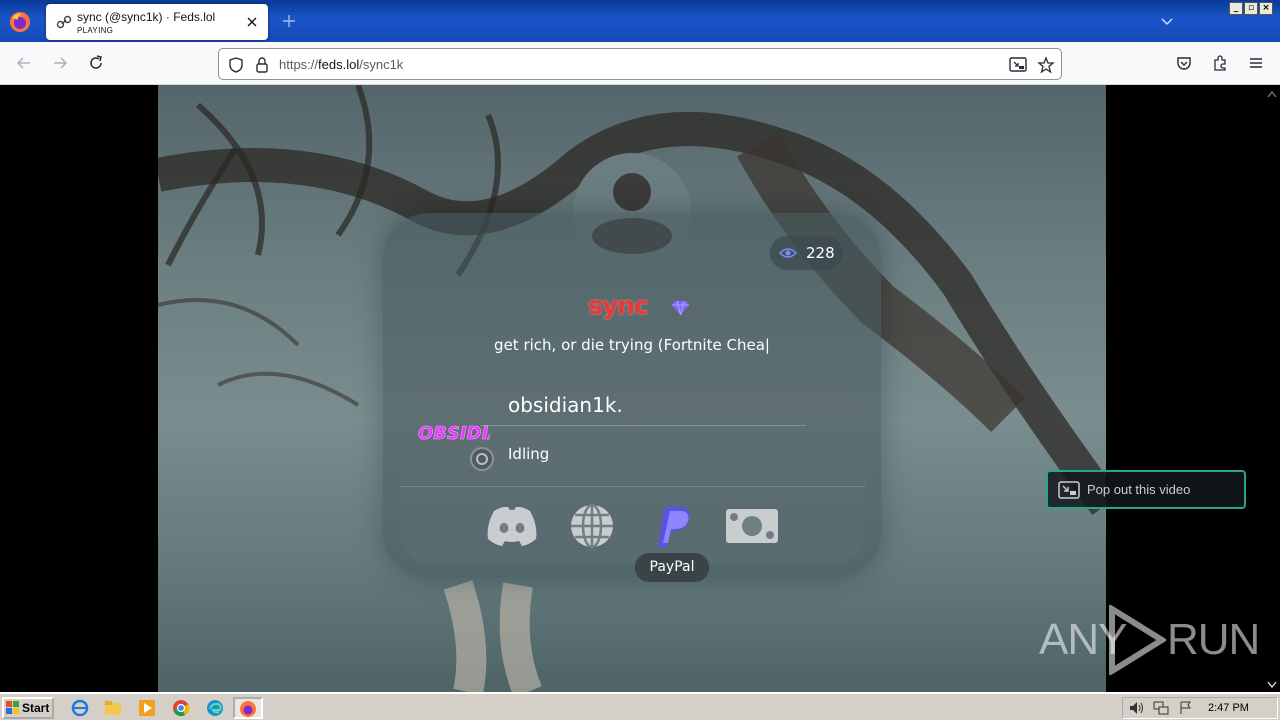  Describe the element at coordinates (252, 22) in the screenshot. I see `close-tab-icon` at that location.